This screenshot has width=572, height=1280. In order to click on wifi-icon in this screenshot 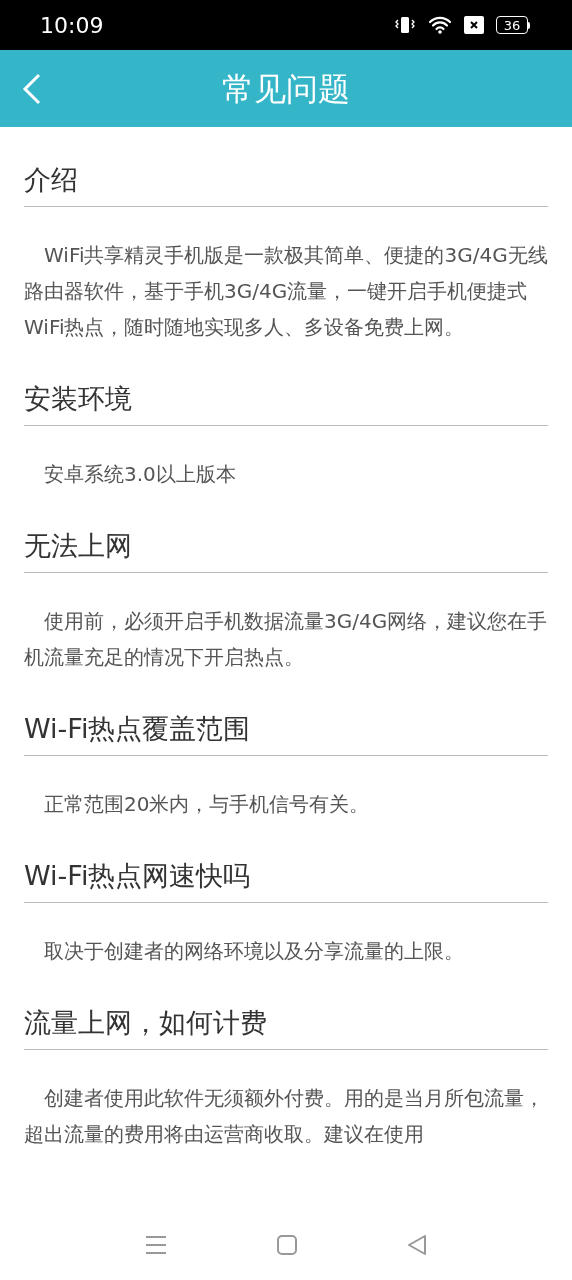, I will do `click(440, 25)`.